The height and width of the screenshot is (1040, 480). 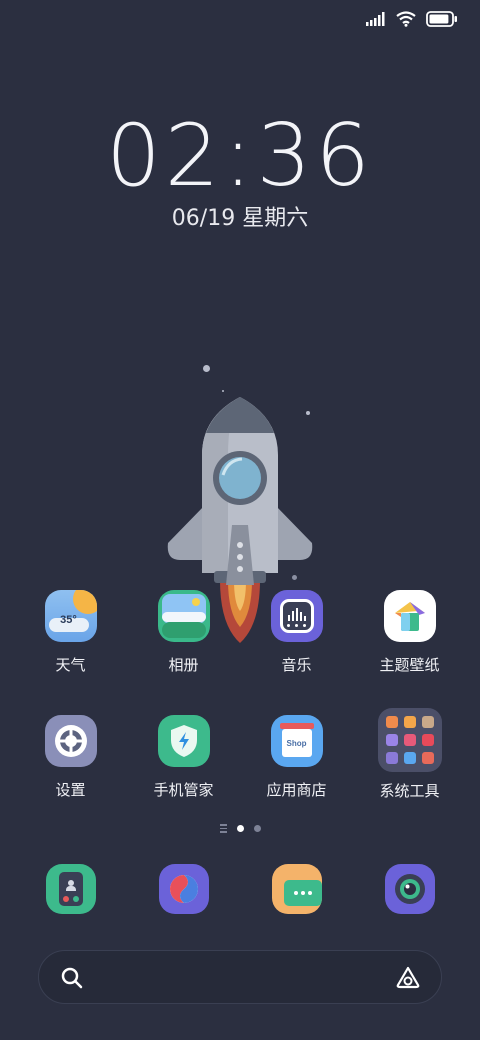 I want to click on gallery-icon, so click(x=183, y=616).